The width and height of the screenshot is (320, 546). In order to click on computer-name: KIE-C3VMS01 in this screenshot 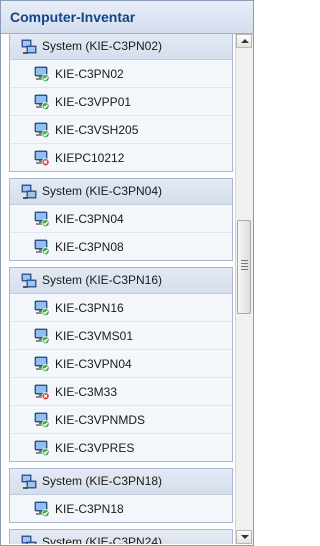, I will do `click(94, 336)`.